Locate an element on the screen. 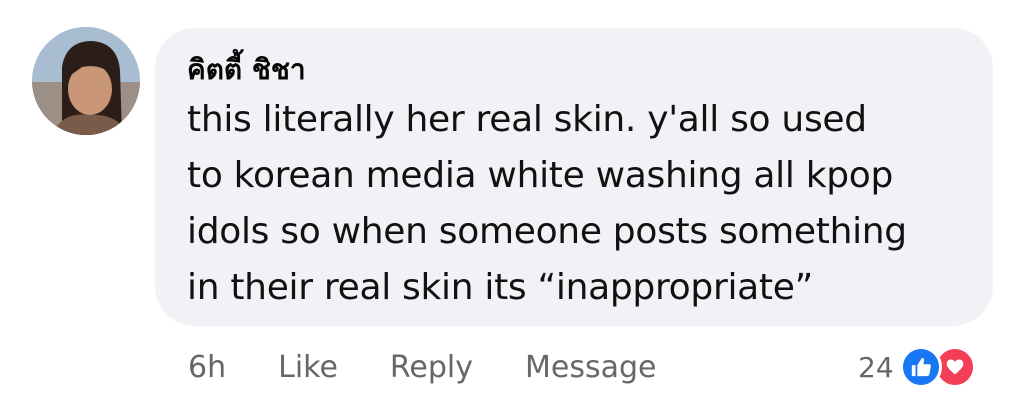 The height and width of the screenshot is (403, 1024). reaction-count: 24 is located at coordinates (876, 367).